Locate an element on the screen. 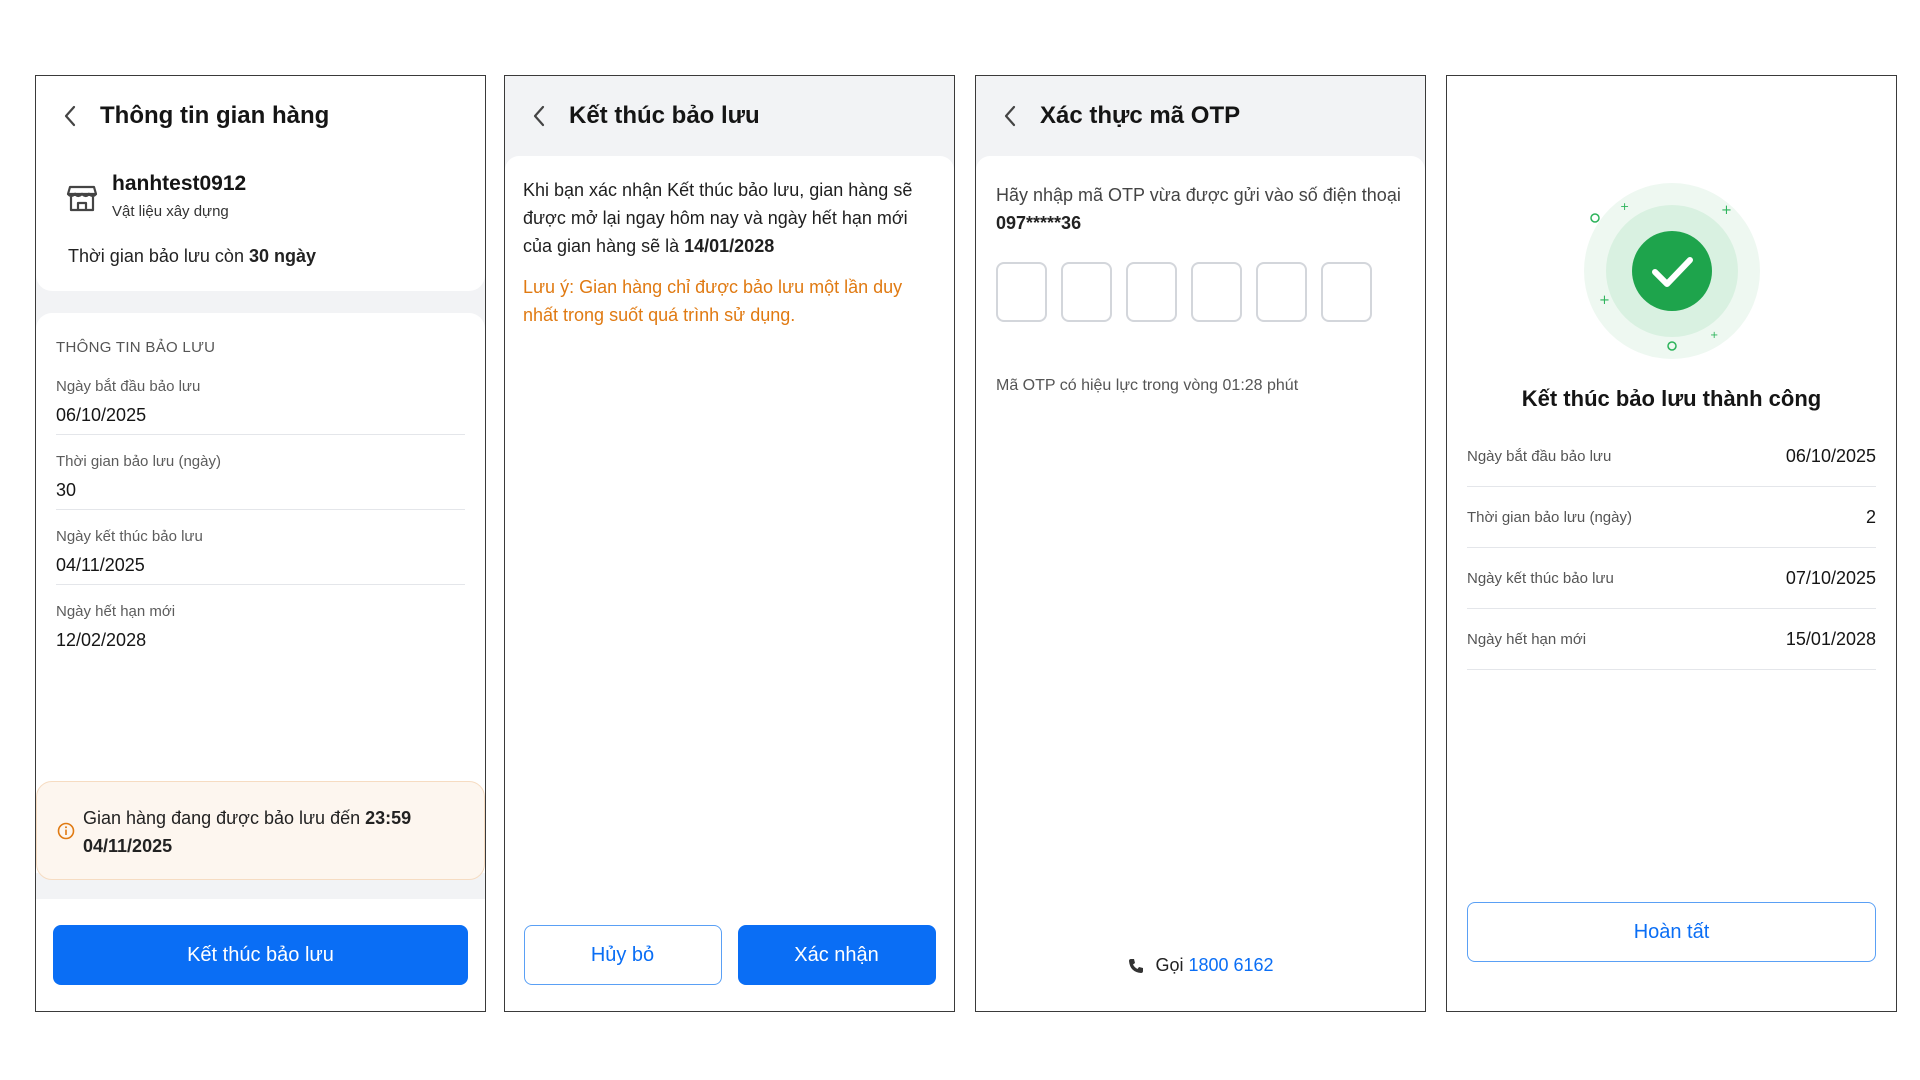  page-title: Xác thực mã OTP is located at coordinates (1140, 115).